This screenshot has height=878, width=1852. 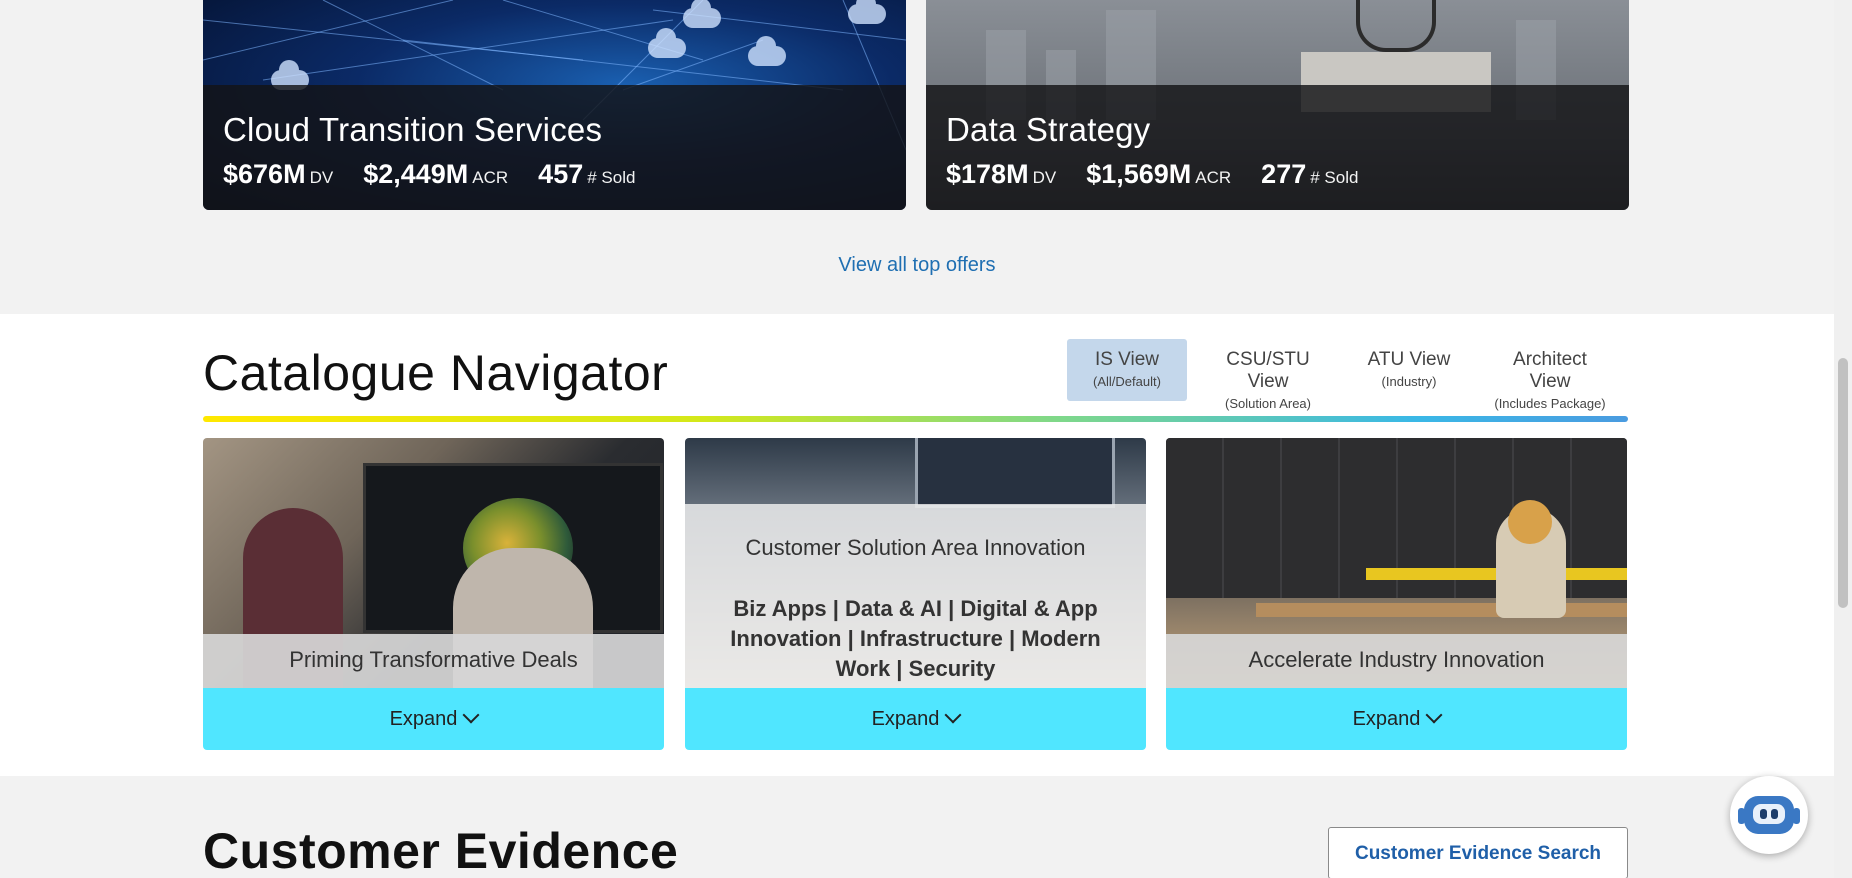 I want to click on laptop-shape, so click(x=1015, y=473).